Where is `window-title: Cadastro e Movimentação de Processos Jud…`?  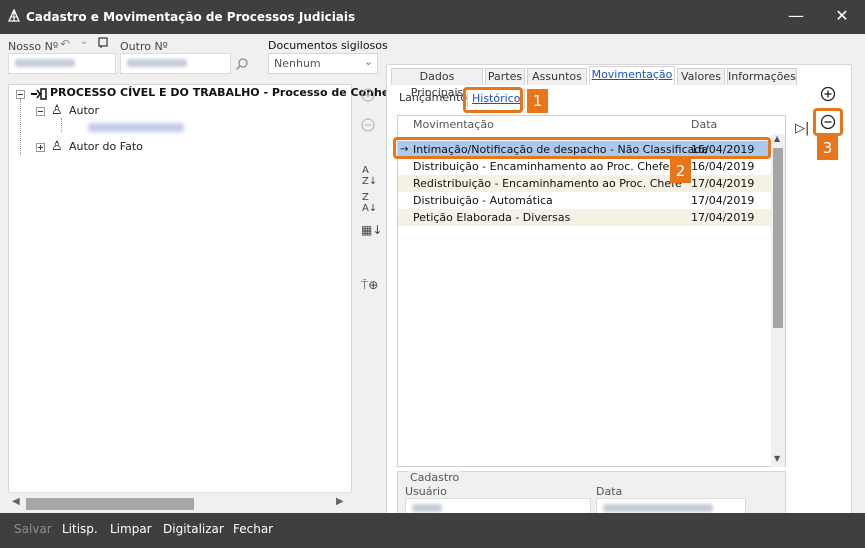
window-title: Cadastro e Movimentação de Processos Jud… is located at coordinates (191, 17).